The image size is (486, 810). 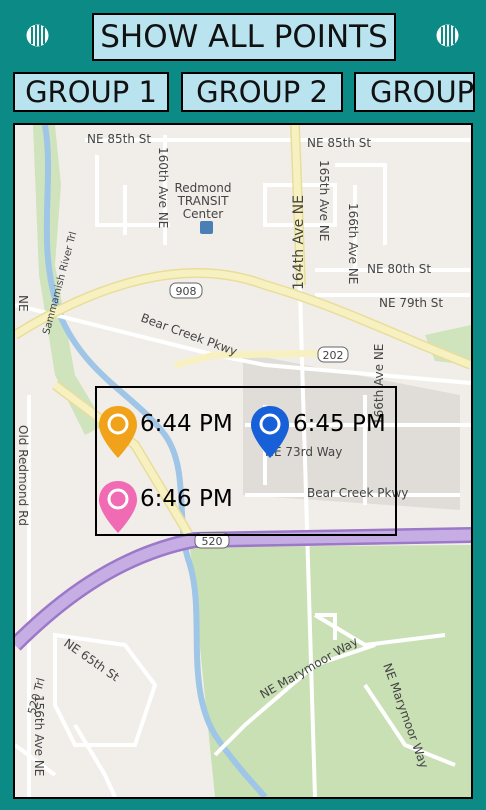 What do you see at coordinates (203, 214) in the screenshot?
I see `transit-label: Center` at bounding box center [203, 214].